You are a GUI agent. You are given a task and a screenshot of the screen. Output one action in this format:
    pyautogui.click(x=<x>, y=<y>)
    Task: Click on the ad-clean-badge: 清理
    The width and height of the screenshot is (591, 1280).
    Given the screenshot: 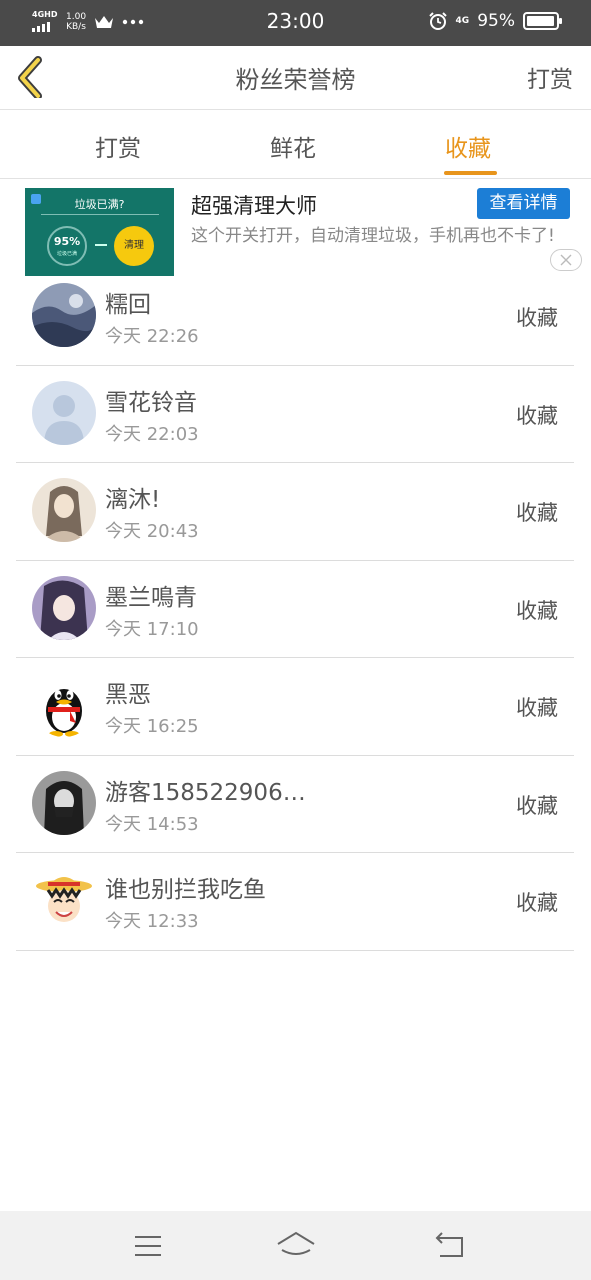 What is the action you would take?
    pyautogui.click(x=134, y=246)
    